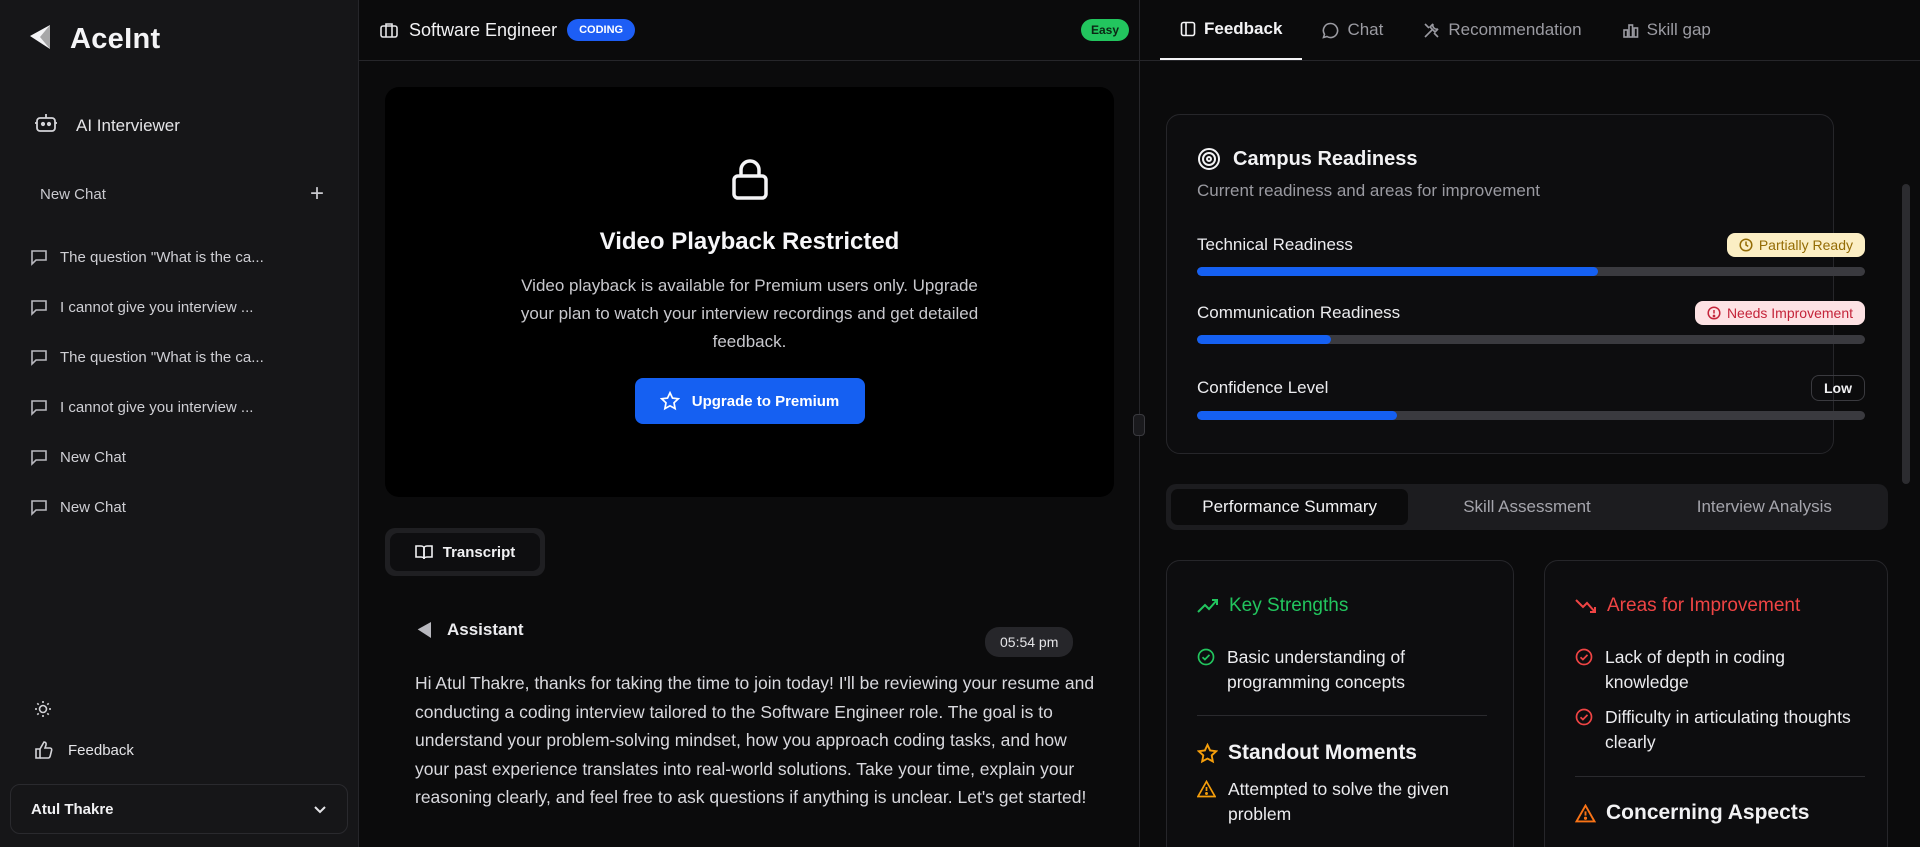 The image size is (1920, 847). What do you see at coordinates (1764, 507) in the screenshot?
I see `subtab-interview-analysis: Interview Analysis` at bounding box center [1764, 507].